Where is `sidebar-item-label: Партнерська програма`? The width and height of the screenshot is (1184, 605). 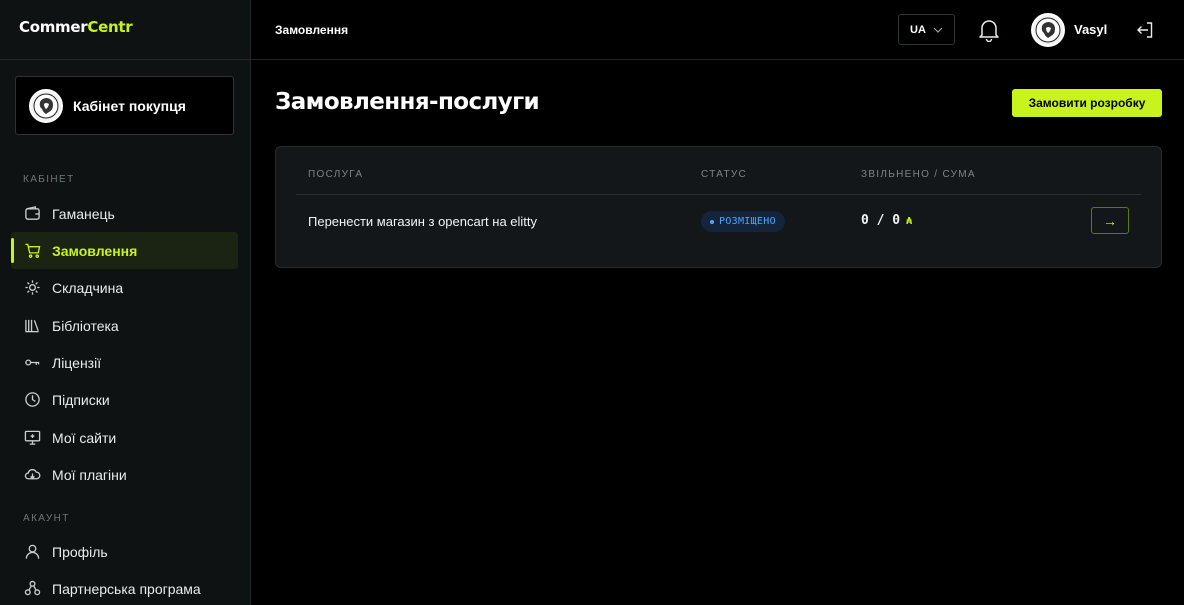 sidebar-item-label: Партнерська програма is located at coordinates (126, 588).